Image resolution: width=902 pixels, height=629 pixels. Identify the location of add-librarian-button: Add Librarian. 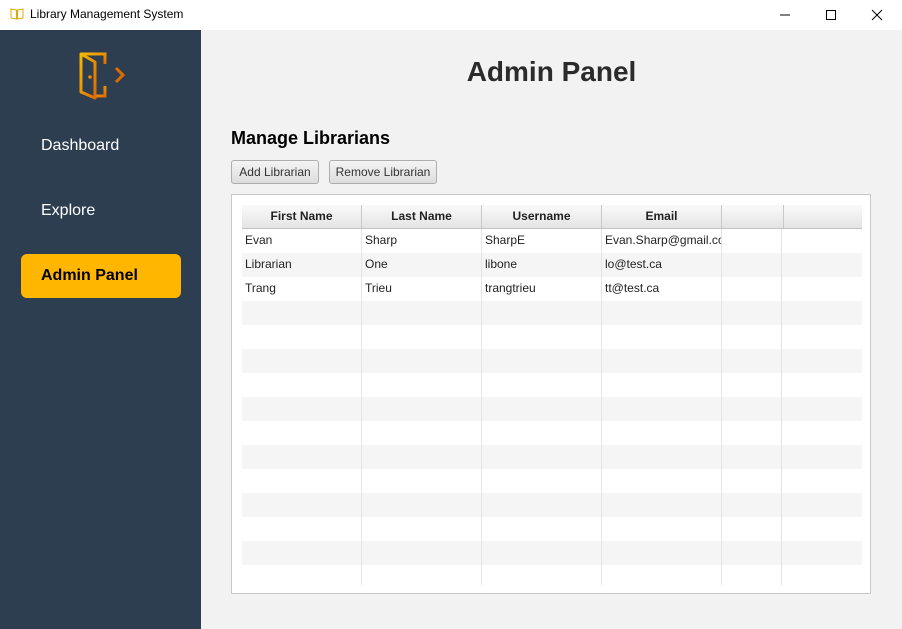
(275, 172).